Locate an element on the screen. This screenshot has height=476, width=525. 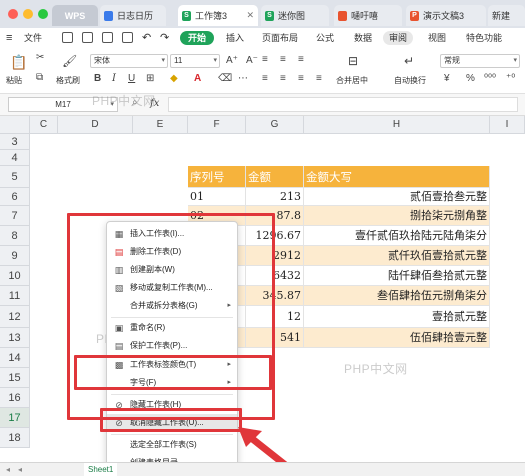
align-middle-icon: ≡ is located at coordinates (283, 59).